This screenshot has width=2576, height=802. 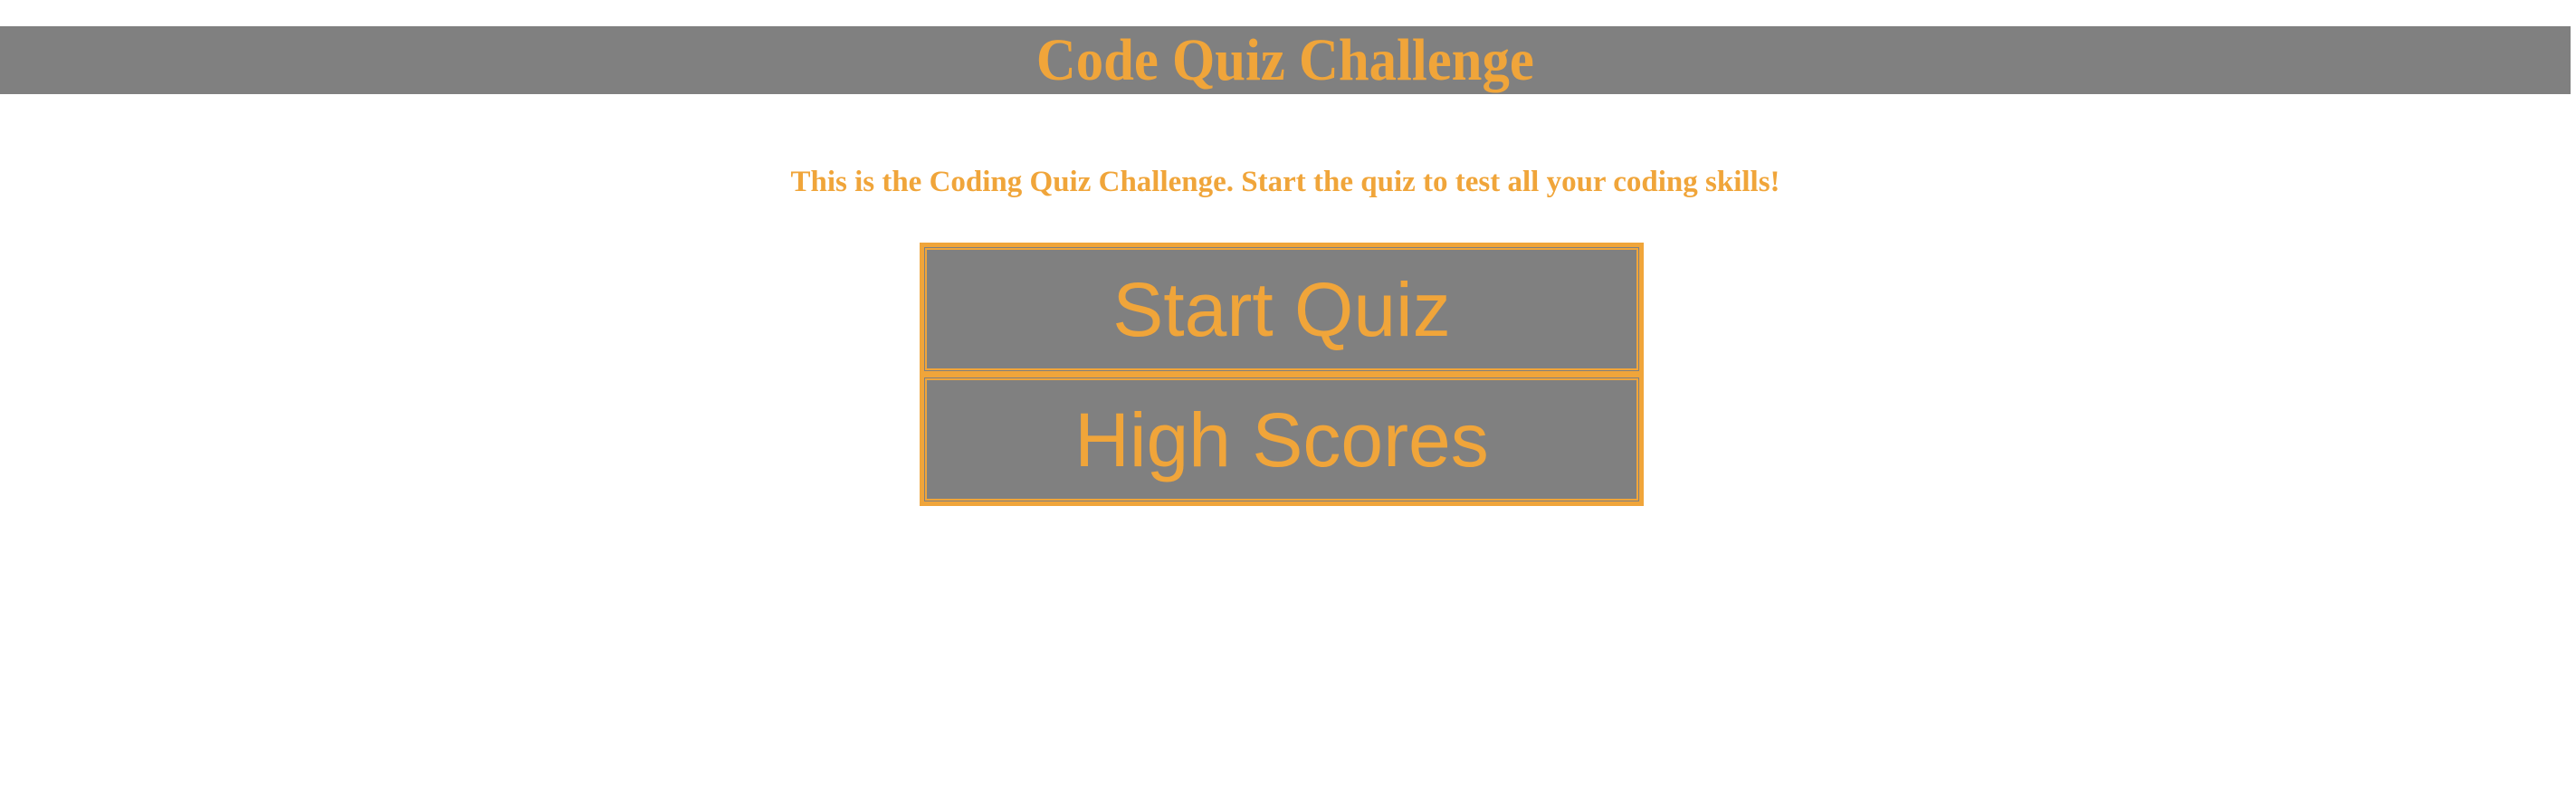 What do you see at coordinates (1282, 439) in the screenshot?
I see `high-scores-button: High Scores` at bounding box center [1282, 439].